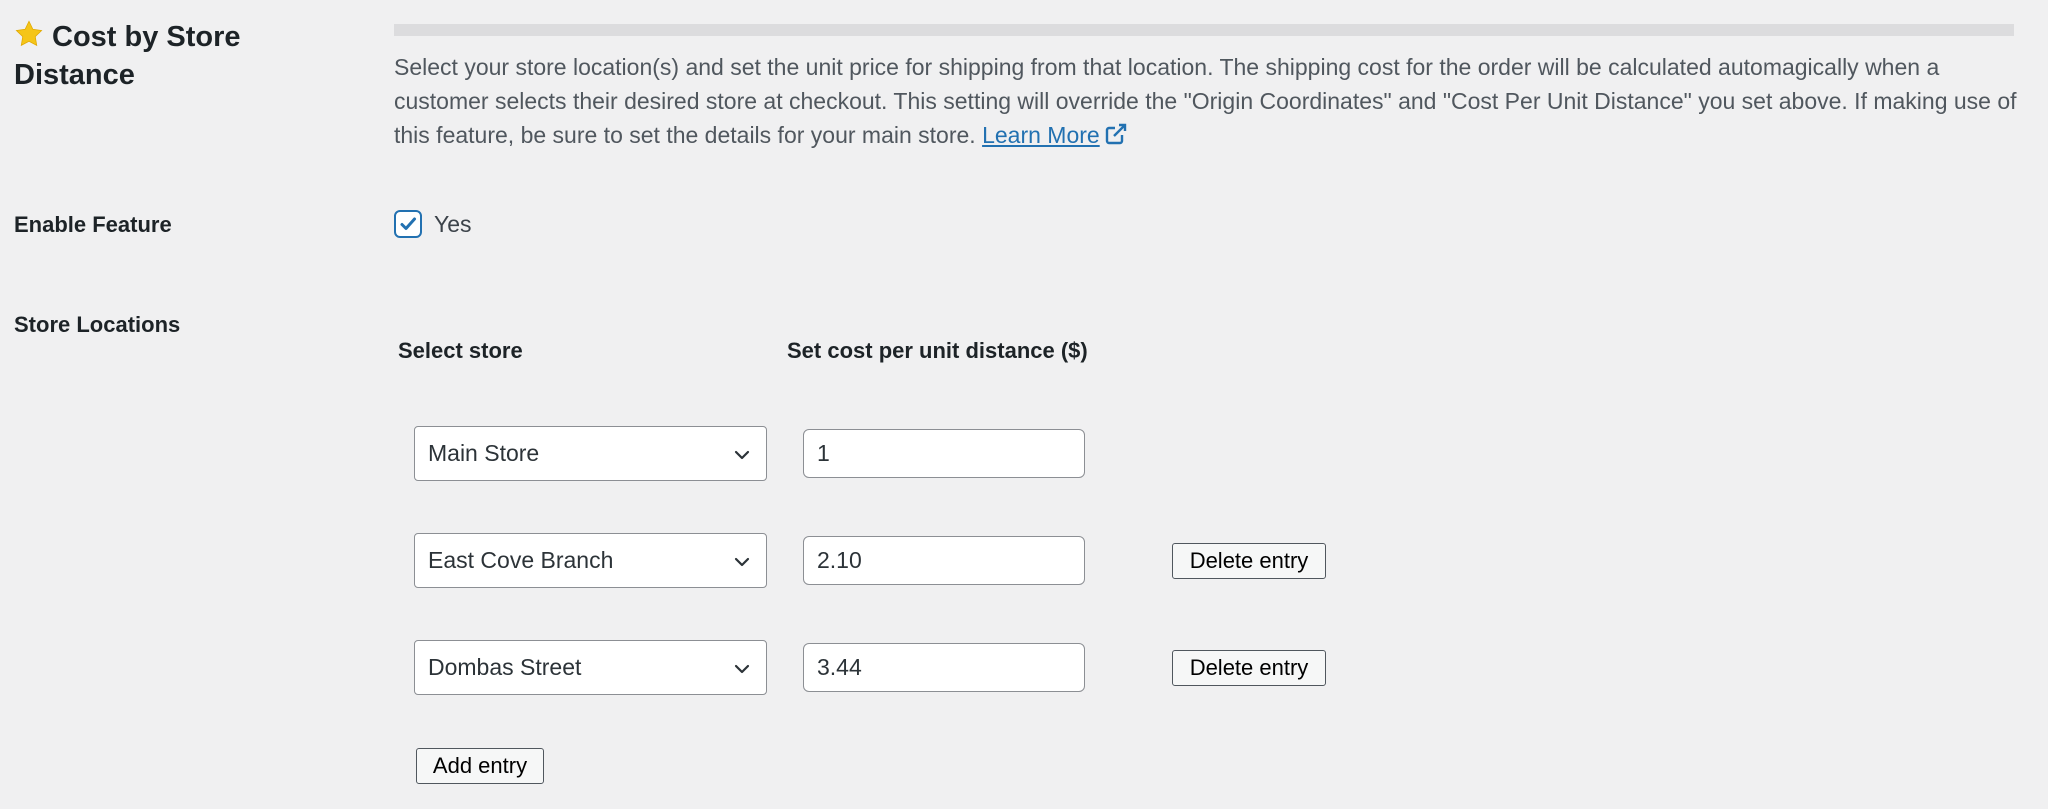 The image size is (2048, 809). I want to click on delete-entry-button-3: Delete entry, so click(1249, 668).